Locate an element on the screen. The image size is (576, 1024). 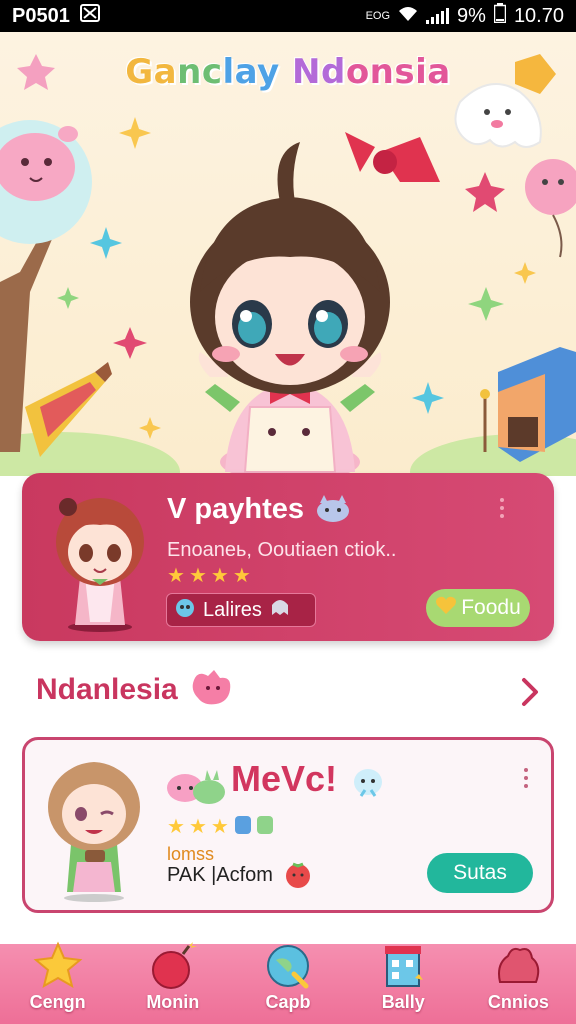
notification-icon is located at coordinates (89, 16).